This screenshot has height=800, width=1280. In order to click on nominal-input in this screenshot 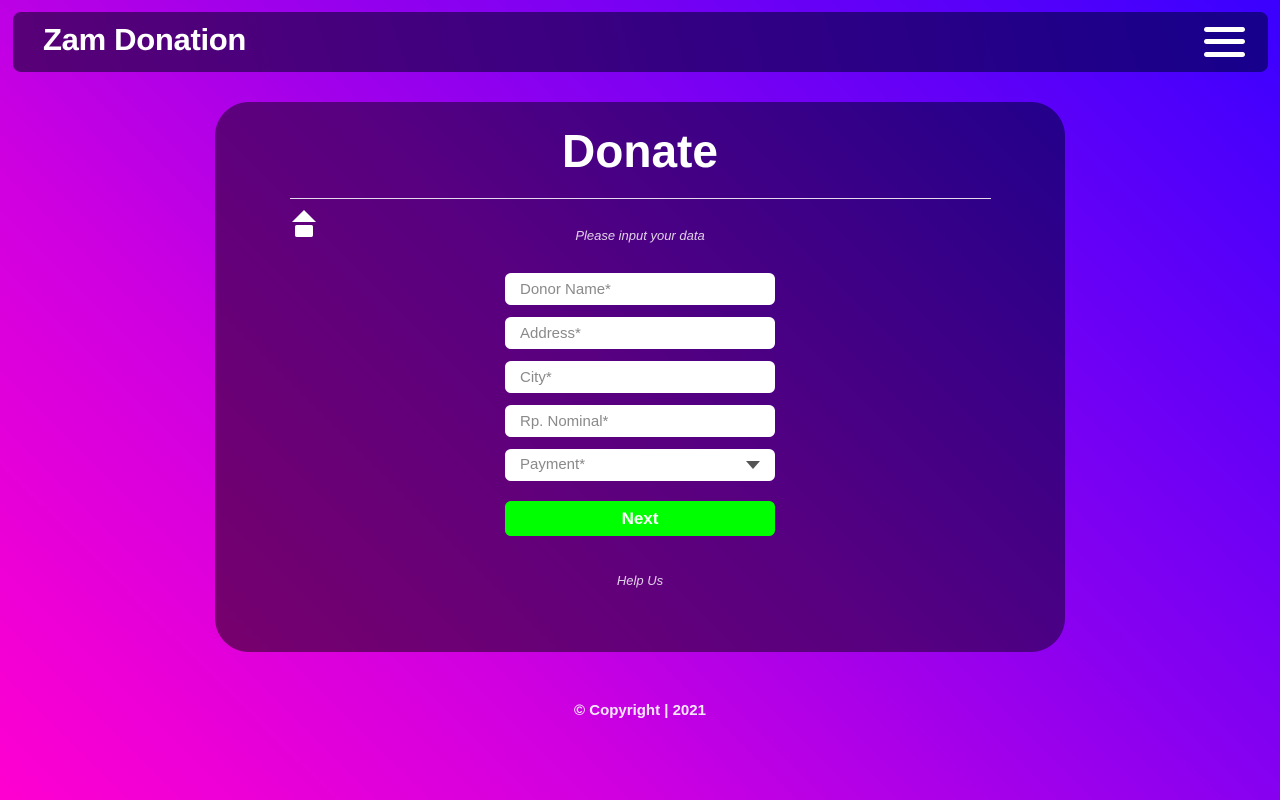, I will do `click(640, 421)`.